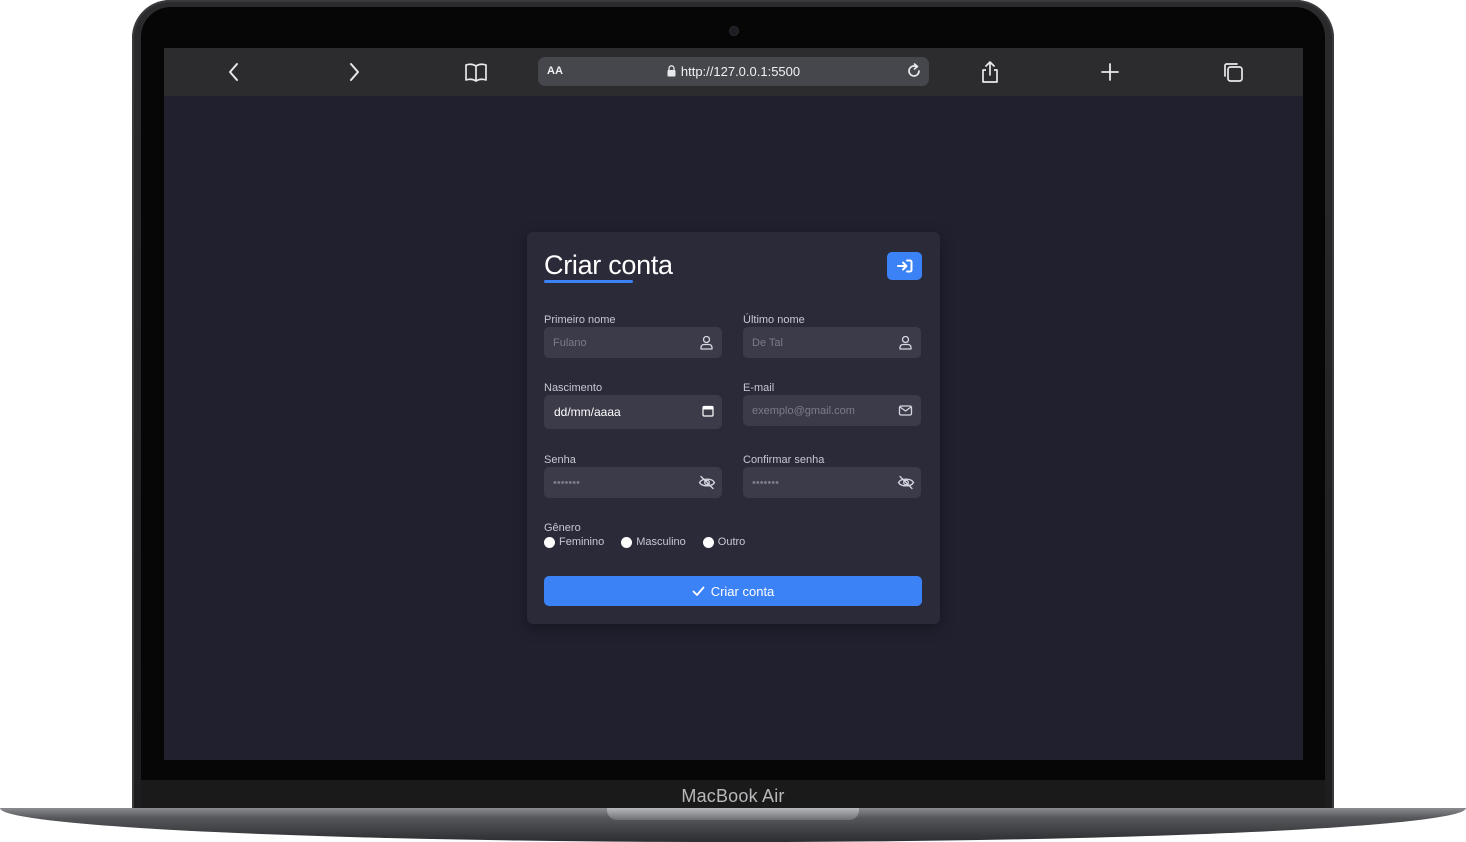 This screenshot has height=842, width=1466. I want to click on radio-label: Feminino, so click(582, 542).